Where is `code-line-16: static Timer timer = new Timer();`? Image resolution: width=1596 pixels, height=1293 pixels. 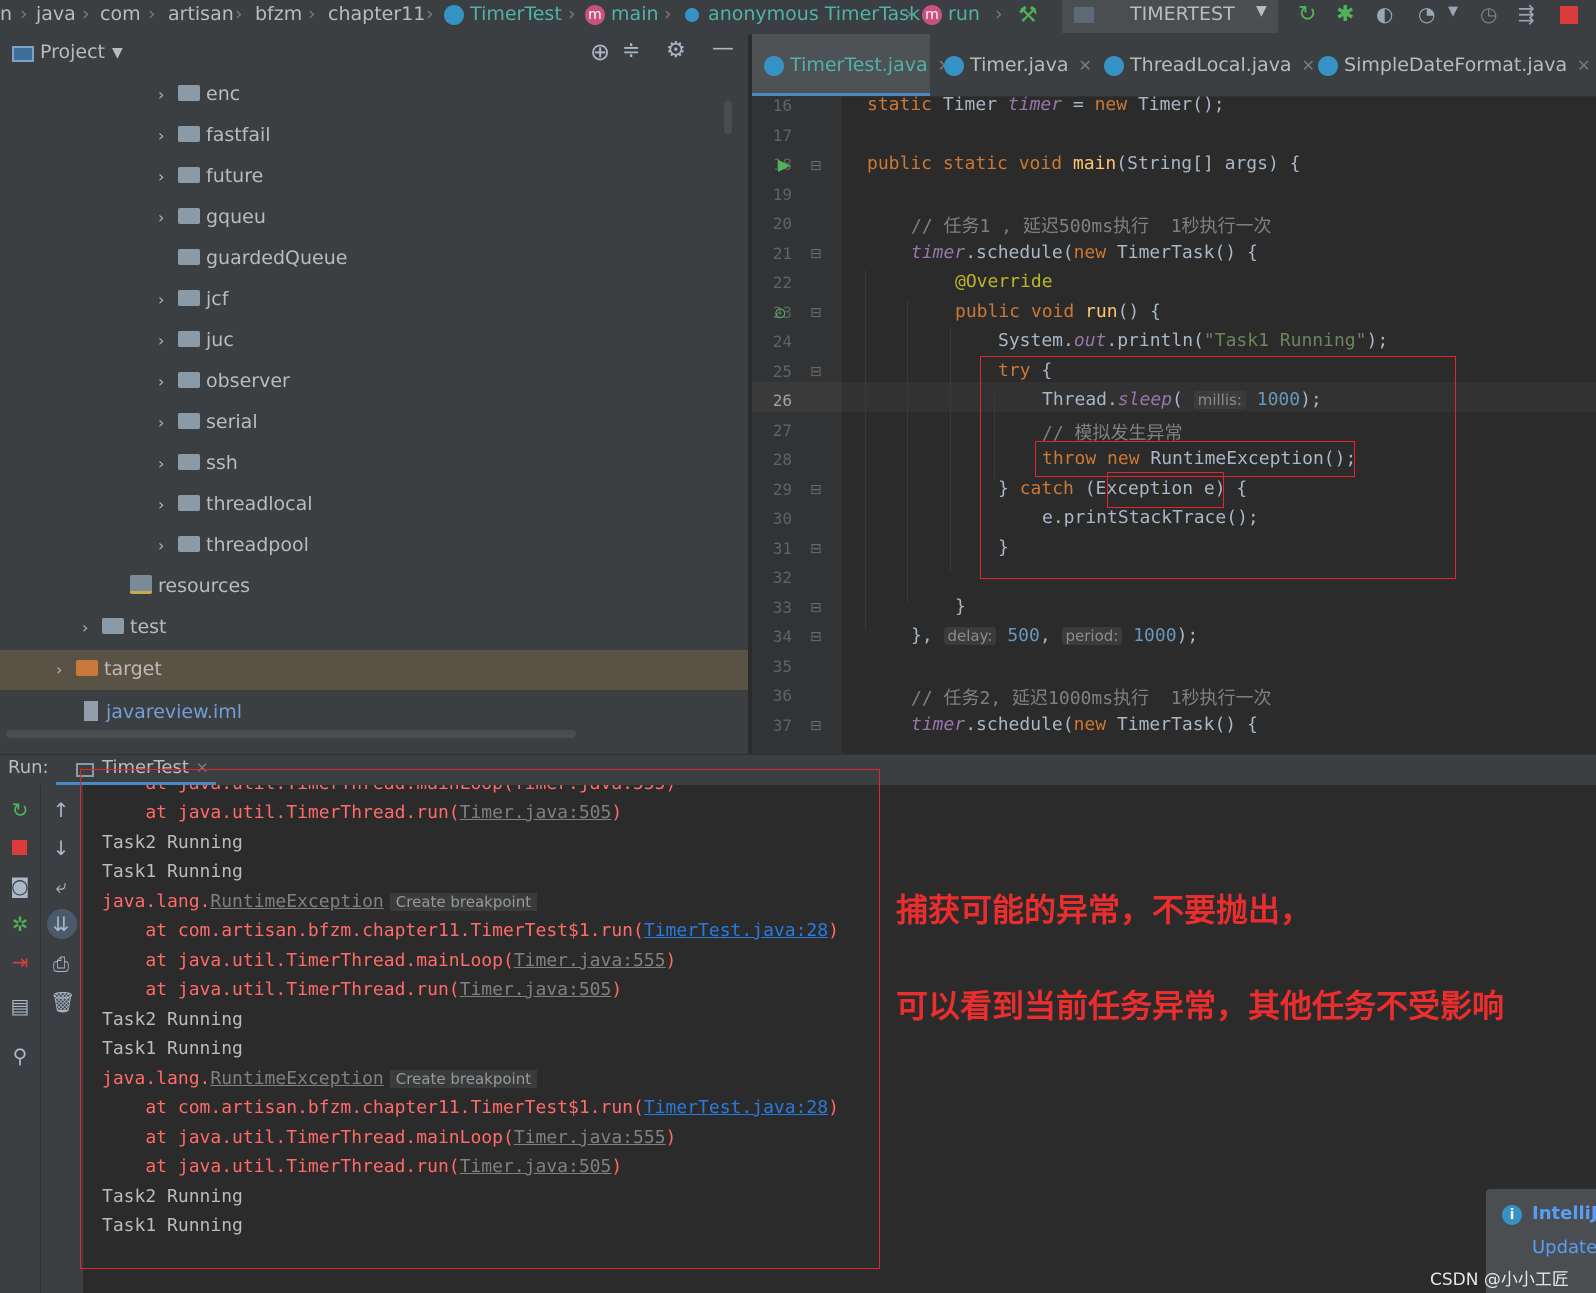
code-line-16: static Timer timer = new Timer(); is located at coordinates (1046, 104).